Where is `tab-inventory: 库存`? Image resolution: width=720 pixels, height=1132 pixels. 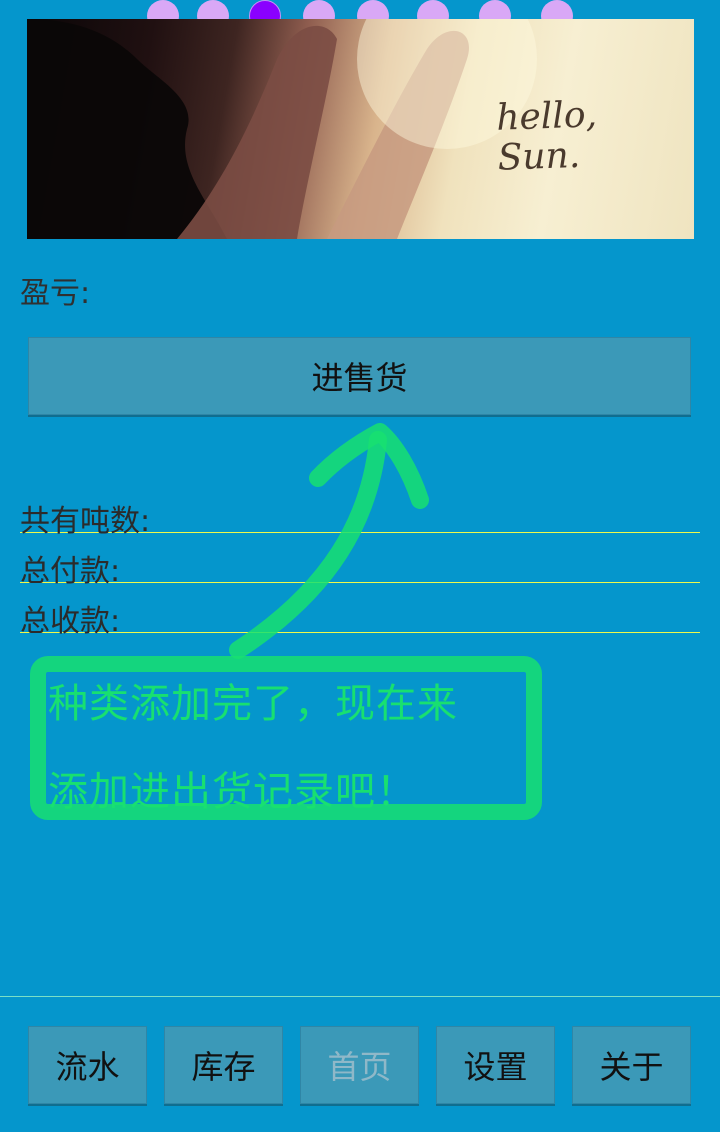
tab-inventory: 库存 is located at coordinates (223, 1065).